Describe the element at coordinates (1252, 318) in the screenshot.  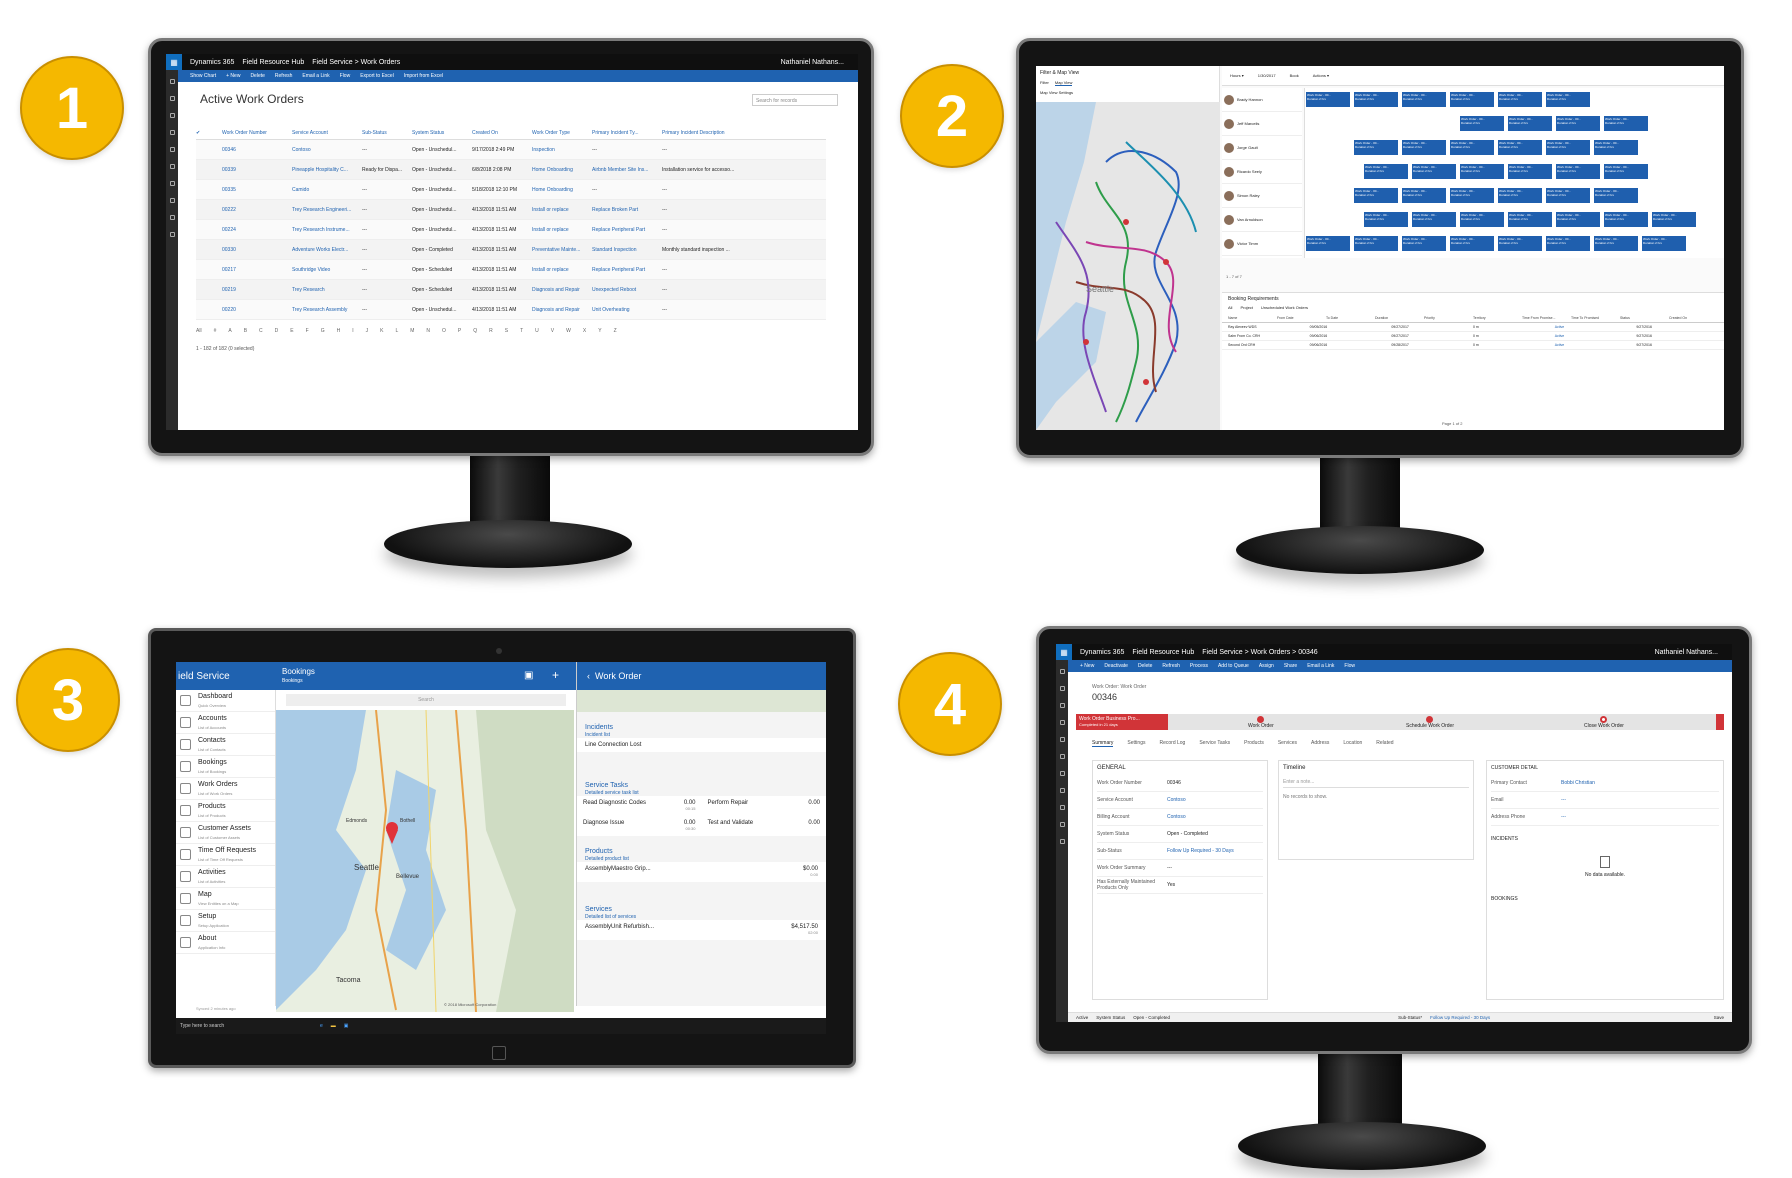
I see `req-column-header: Name` at that location.